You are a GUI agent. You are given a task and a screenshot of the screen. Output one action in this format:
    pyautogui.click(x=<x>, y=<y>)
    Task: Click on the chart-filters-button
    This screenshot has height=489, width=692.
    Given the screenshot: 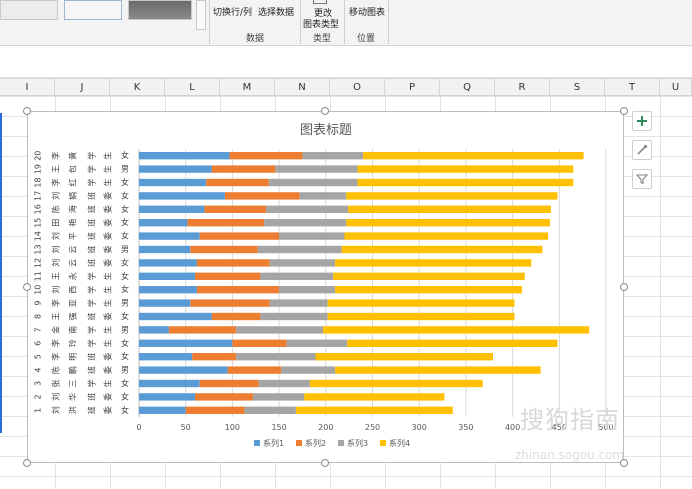 What is the action you would take?
    pyautogui.click(x=642, y=179)
    